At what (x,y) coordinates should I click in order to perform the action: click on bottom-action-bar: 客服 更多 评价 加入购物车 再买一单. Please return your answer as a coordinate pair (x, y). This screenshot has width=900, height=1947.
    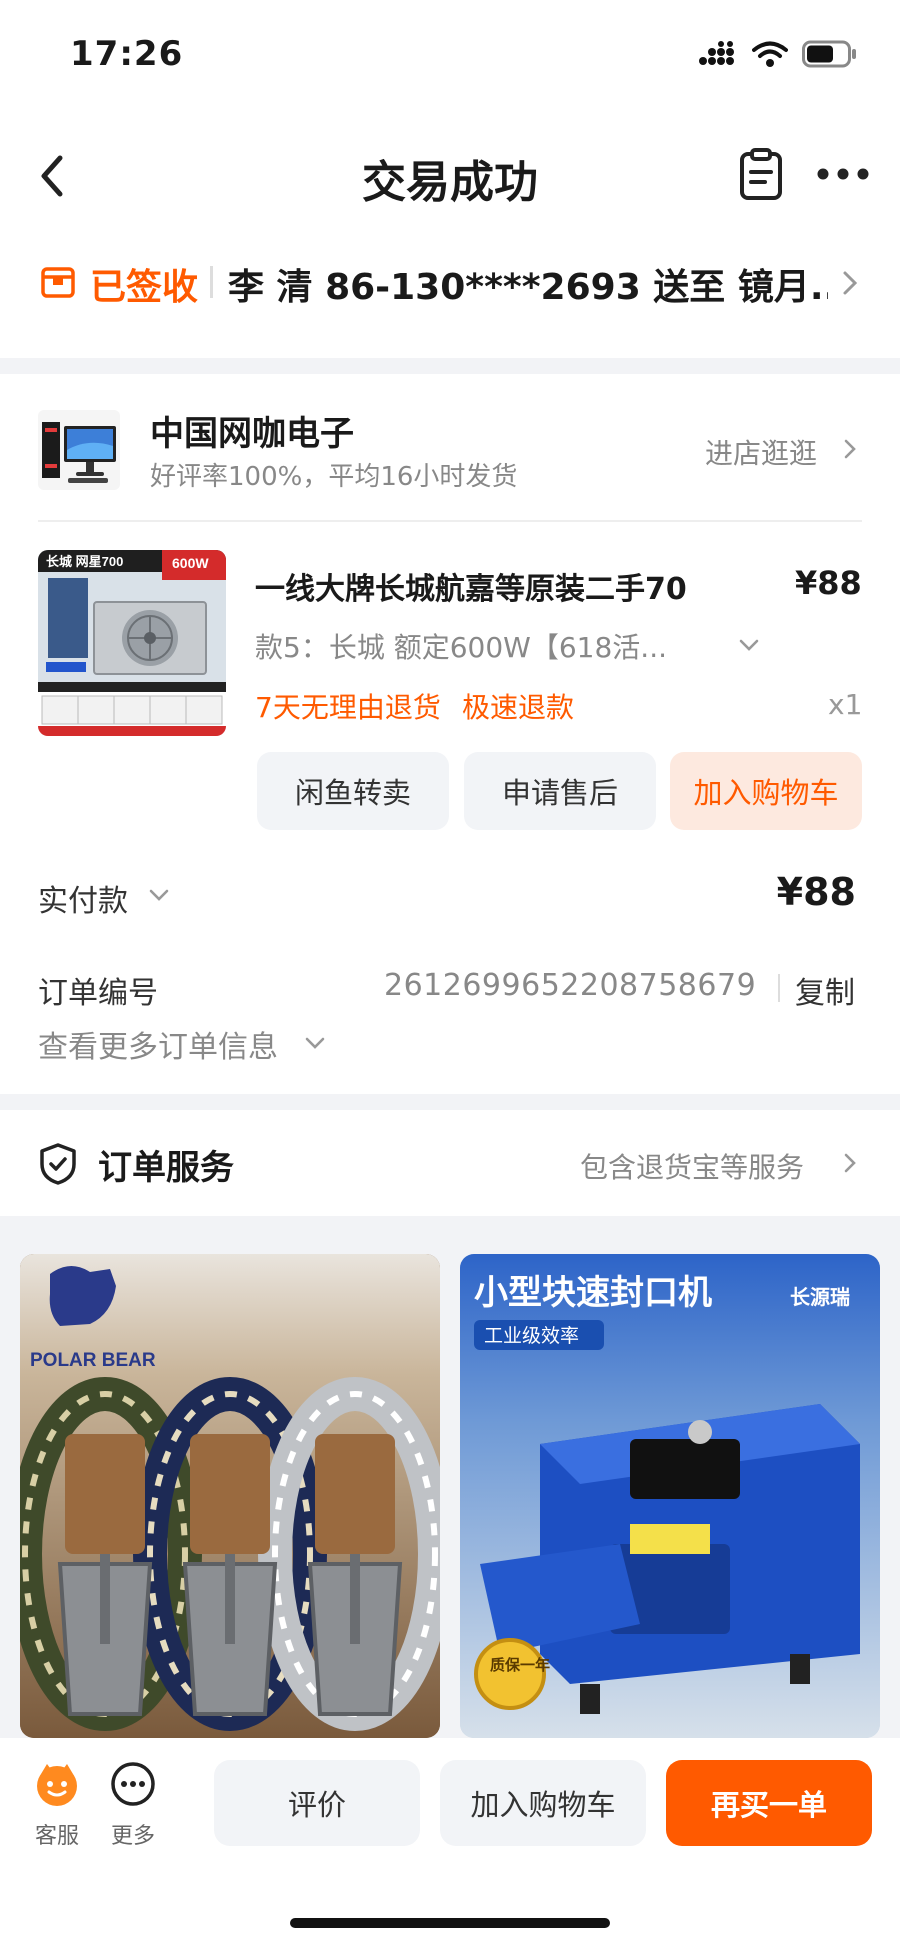
    Looking at the image, I should click on (450, 1842).